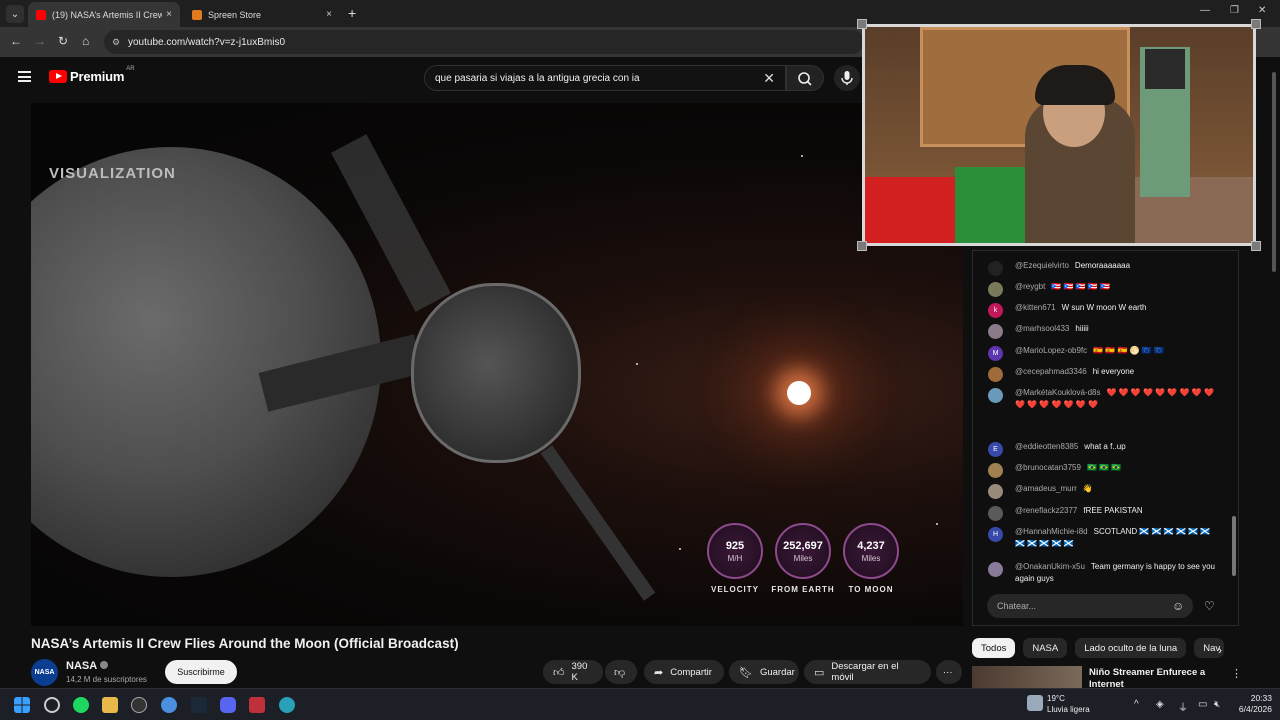 The width and height of the screenshot is (1280, 720). Describe the element at coordinates (867, 672) in the screenshot. I see `download-button: ▭ Descargar en el móvil` at that location.